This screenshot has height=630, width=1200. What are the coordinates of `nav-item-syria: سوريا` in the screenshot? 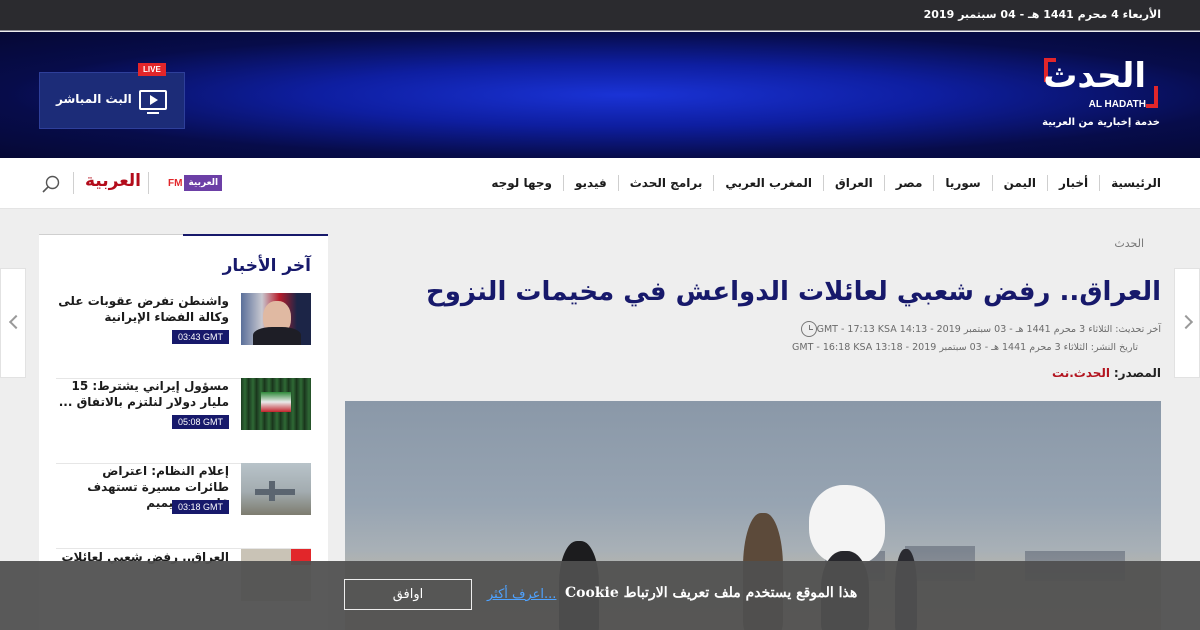 It's located at (962, 183).